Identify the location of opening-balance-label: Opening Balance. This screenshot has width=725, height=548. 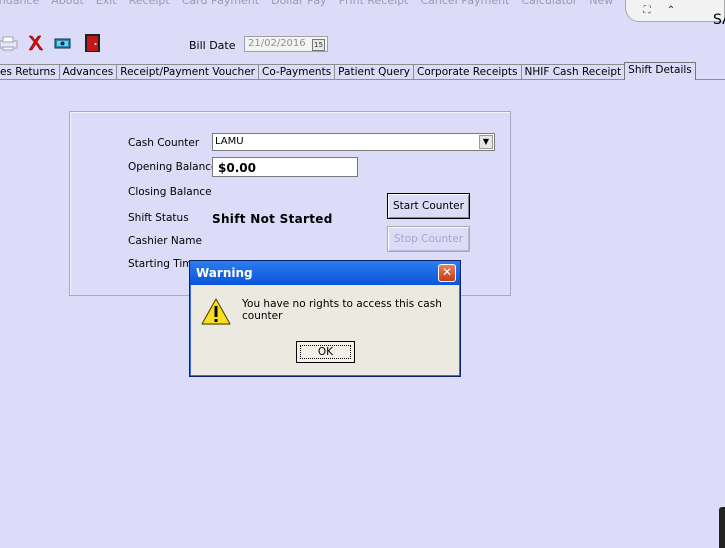
(173, 167).